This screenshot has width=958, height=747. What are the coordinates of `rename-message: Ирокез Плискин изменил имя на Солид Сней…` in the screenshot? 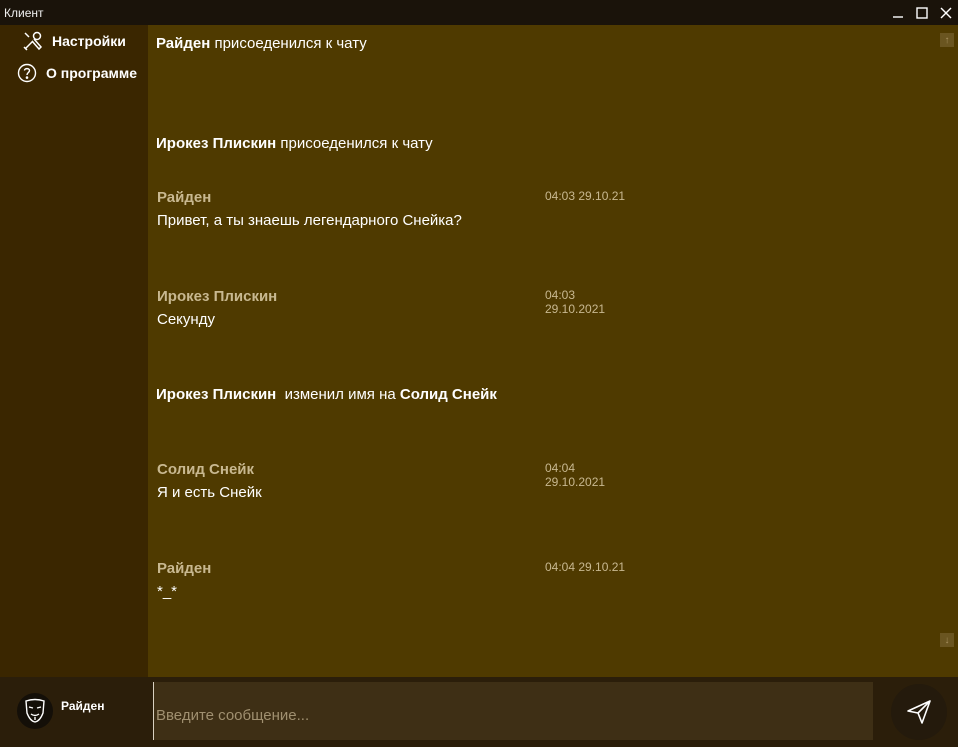 It's located at (326, 394).